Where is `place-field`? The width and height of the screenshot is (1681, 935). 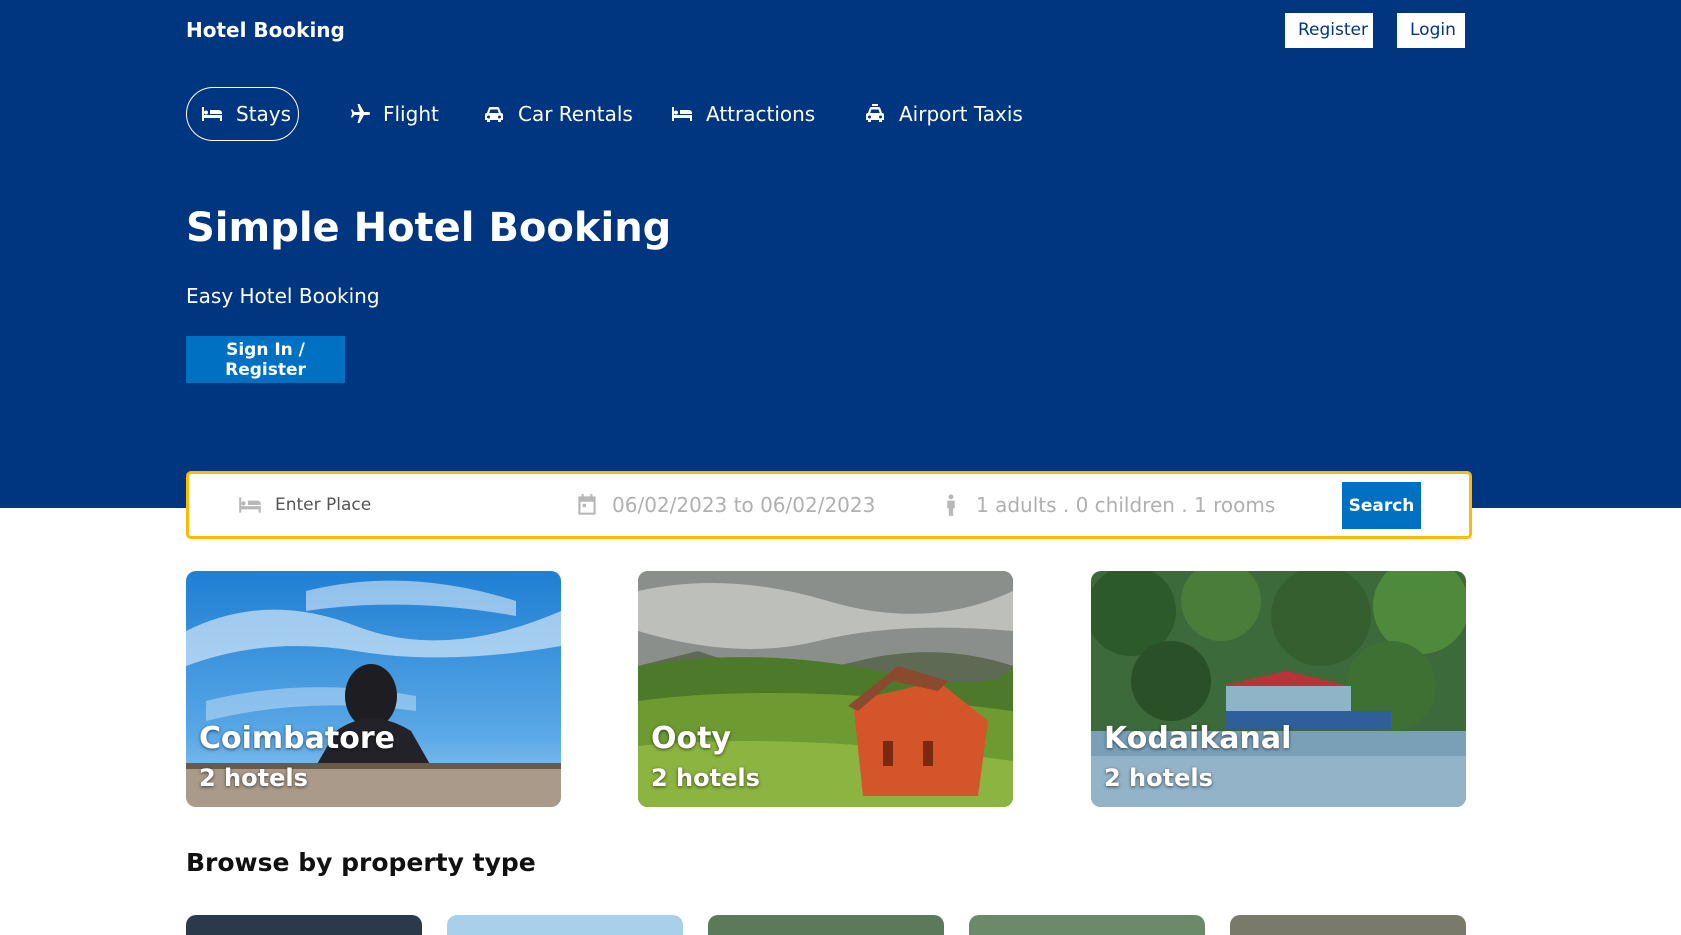
place-field is located at coordinates (381, 505).